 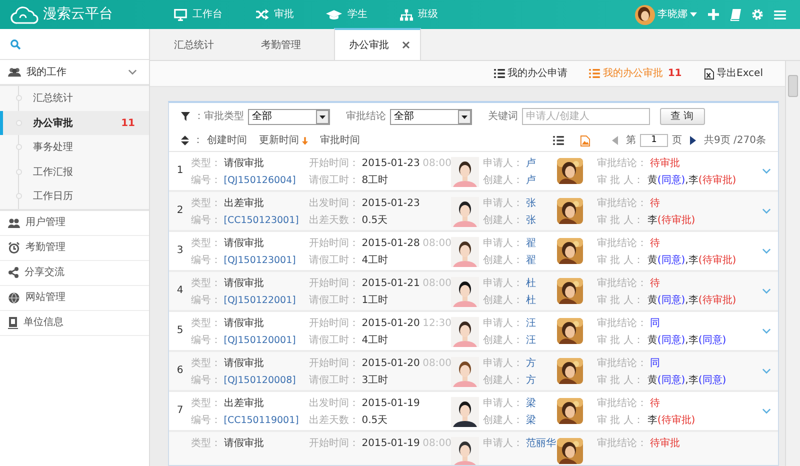 What do you see at coordinates (74, 248) in the screenshot?
I see `sidebar-item: 考勤管理` at bounding box center [74, 248].